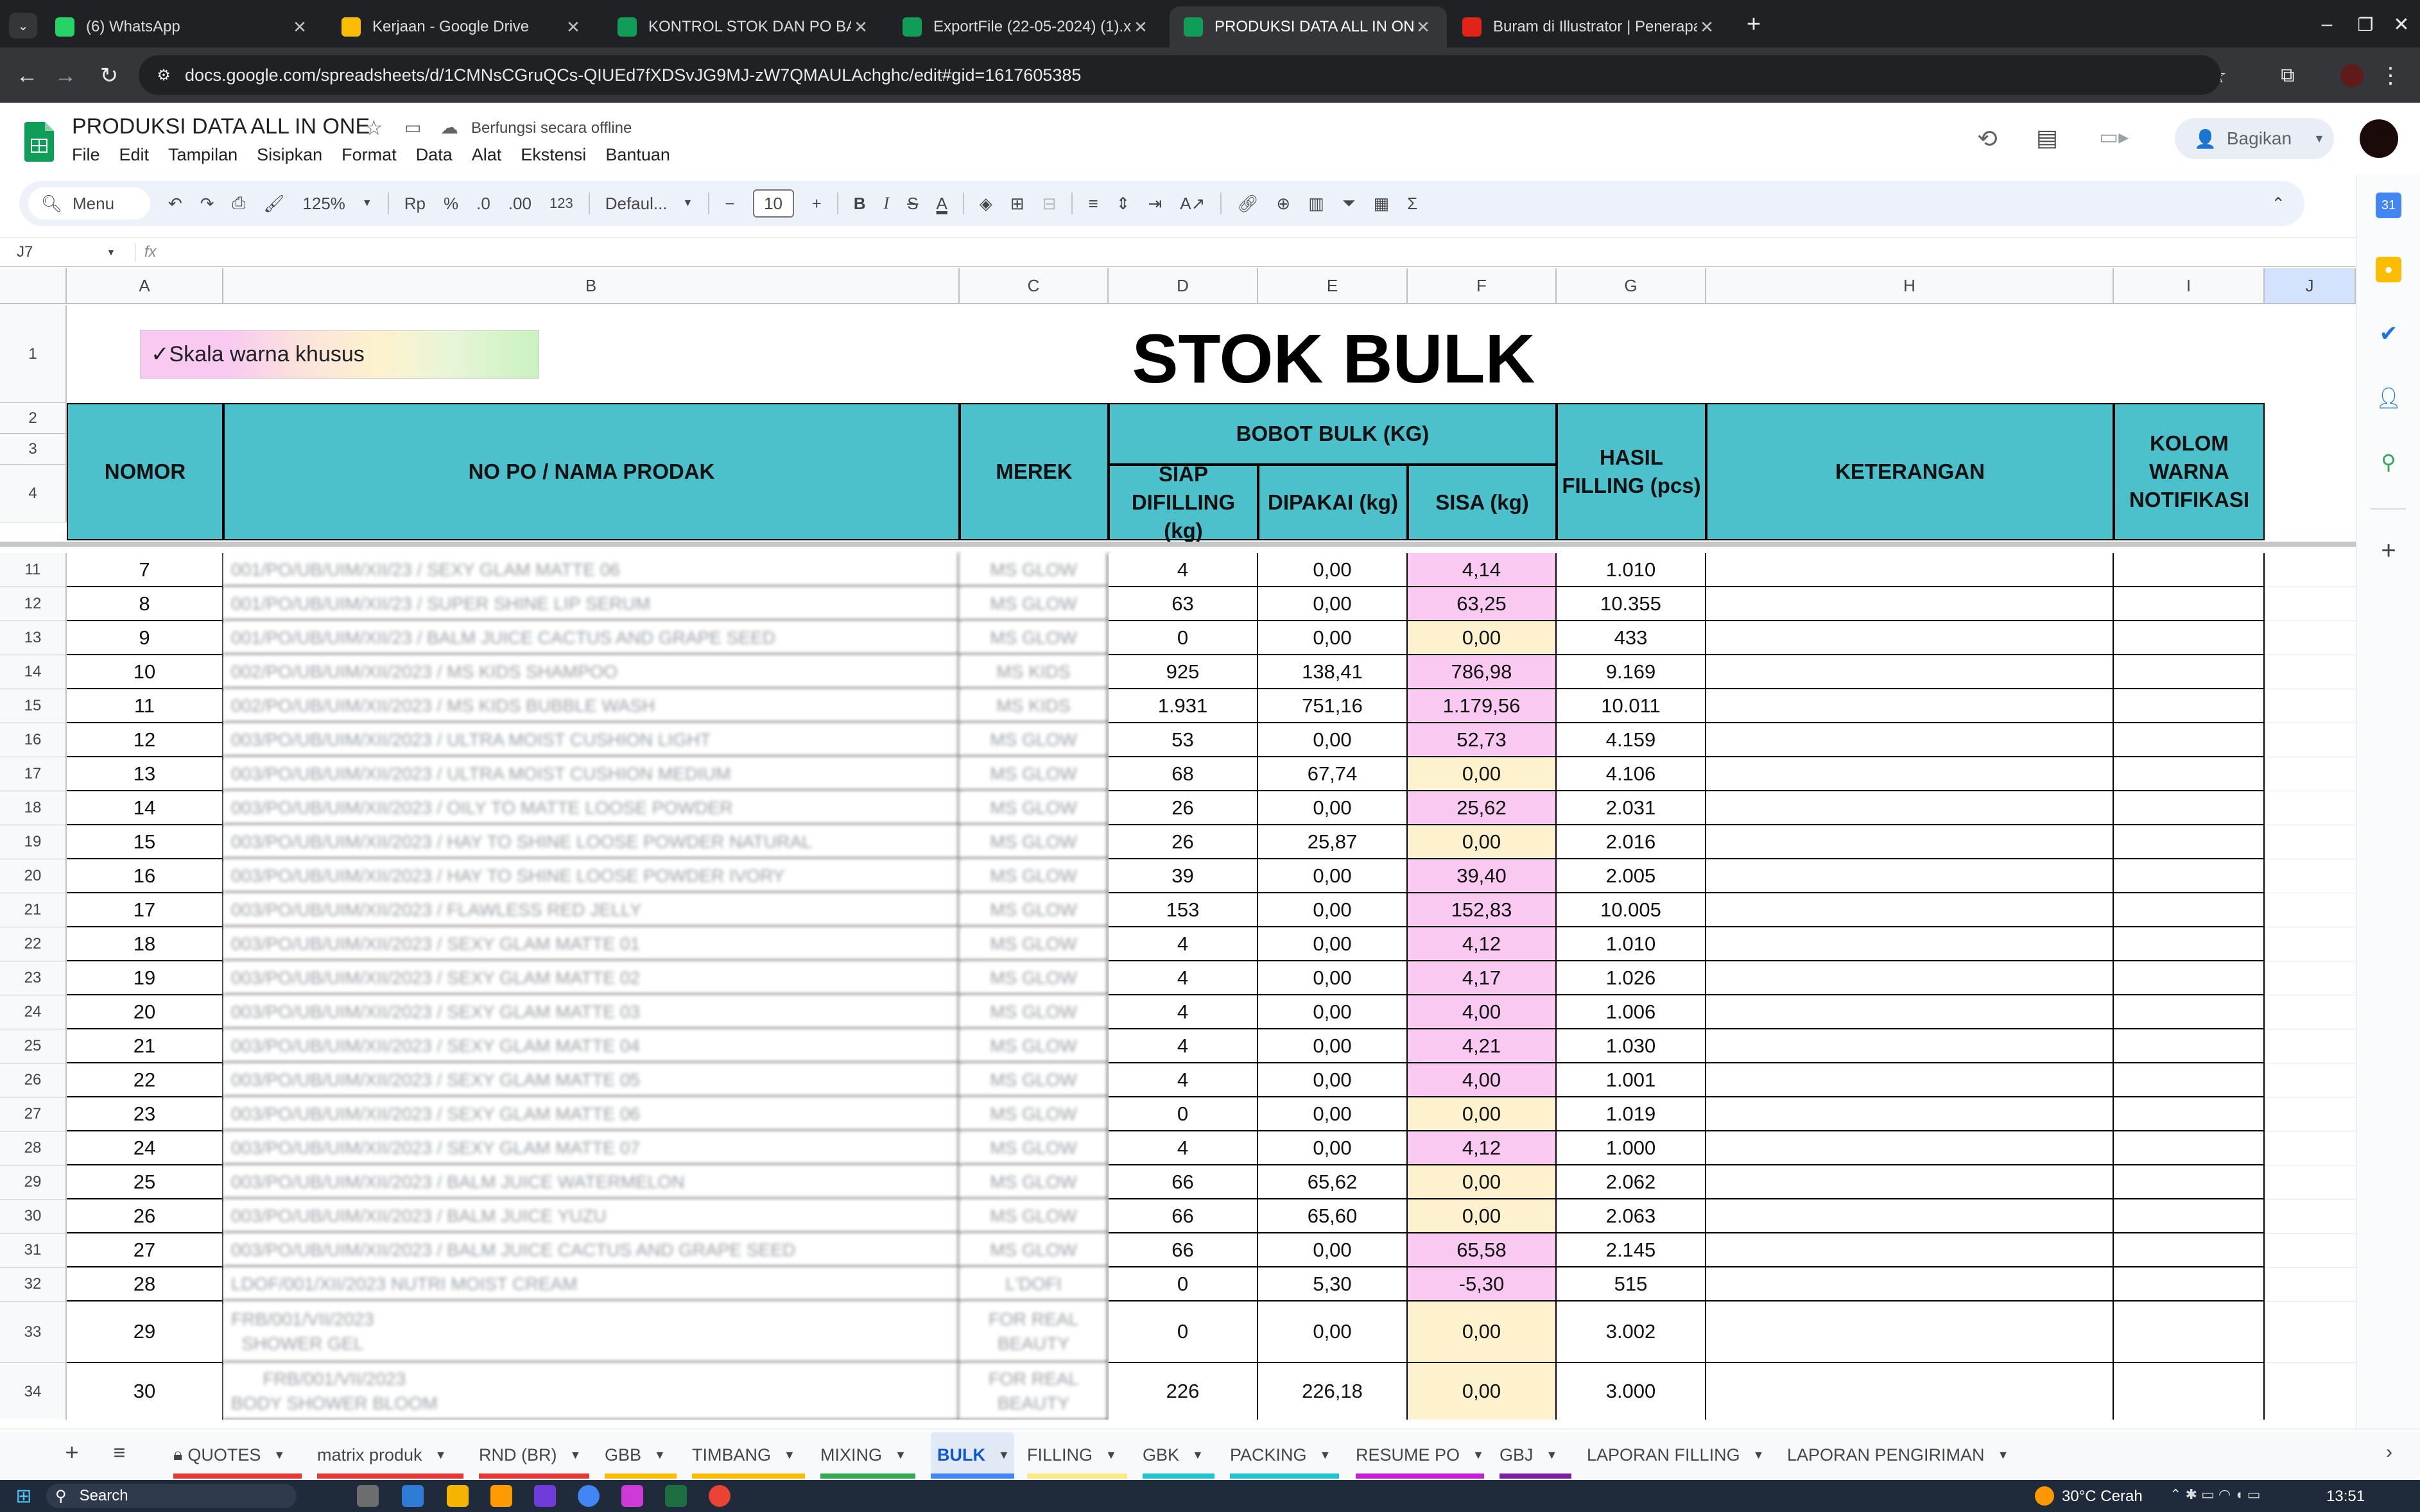 Image resolution: width=2420 pixels, height=1512 pixels. What do you see at coordinates (23, 26) in the screenshot?
I see `tab-search-button: ⌄` at bounding box center [23, 26].